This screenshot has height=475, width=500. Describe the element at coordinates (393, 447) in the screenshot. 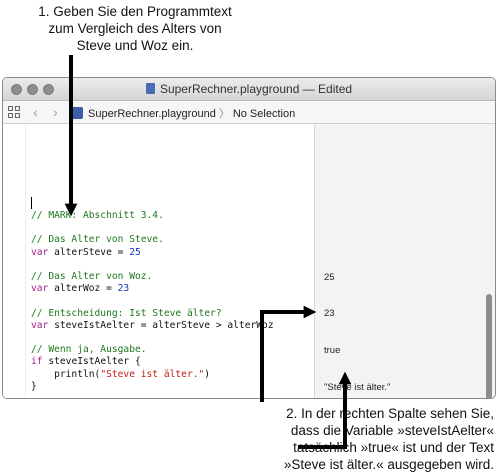

I see `callout-line: tatsächlich »true« ist und der Text` at that location.